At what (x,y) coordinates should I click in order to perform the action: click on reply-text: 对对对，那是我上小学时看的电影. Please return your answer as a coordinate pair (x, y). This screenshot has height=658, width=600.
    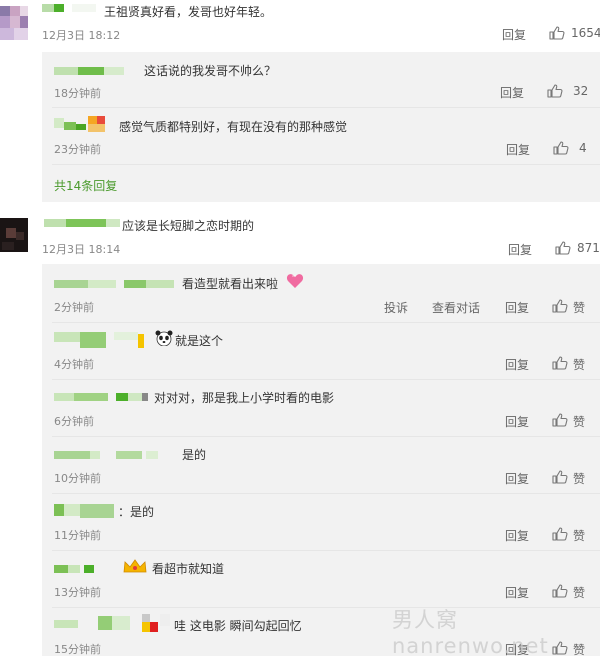
    Looking at the image, I should click on (244, 398).